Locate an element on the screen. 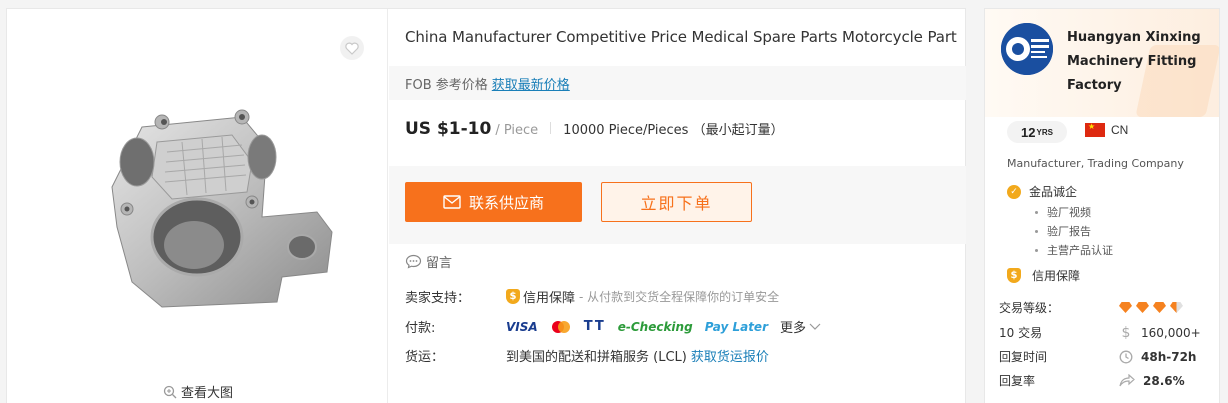 Image resolution: width=1228 pixels, height=403 pixels. latest-price-link: 获取最新价格 is located at coordinates (531, 85).